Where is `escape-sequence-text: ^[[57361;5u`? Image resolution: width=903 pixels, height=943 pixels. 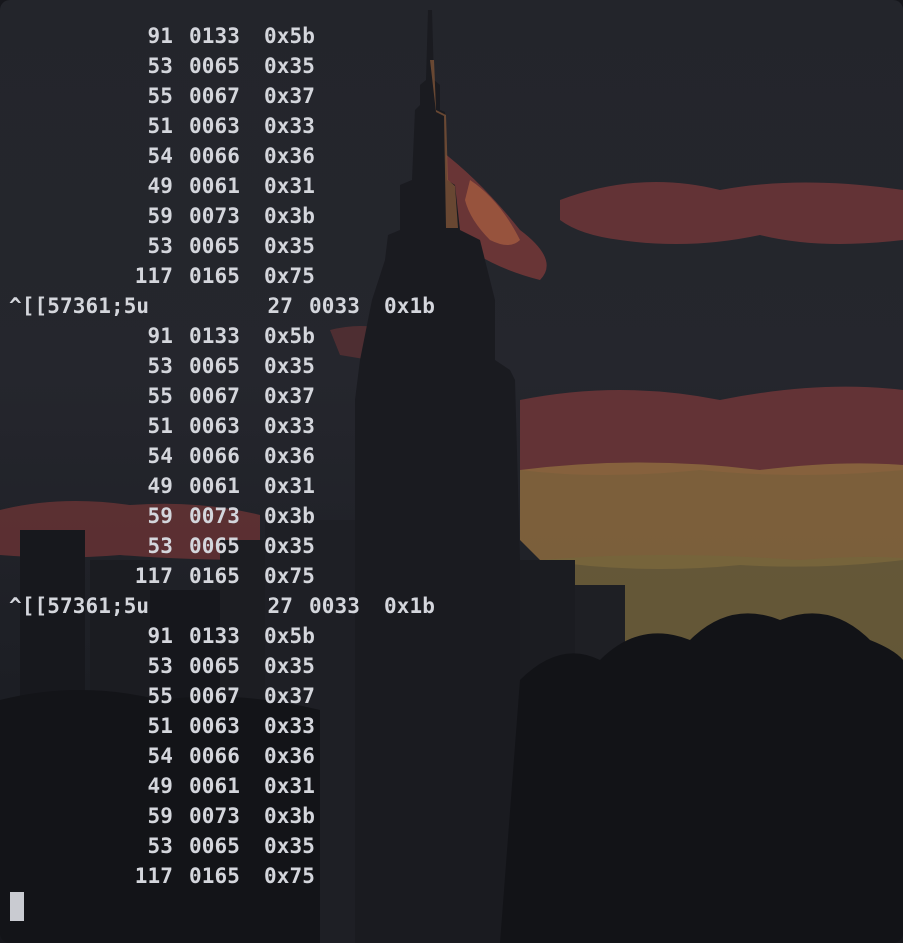 escape-sequence-text: ^[[57361;5u is located at coordinates (79, 606).